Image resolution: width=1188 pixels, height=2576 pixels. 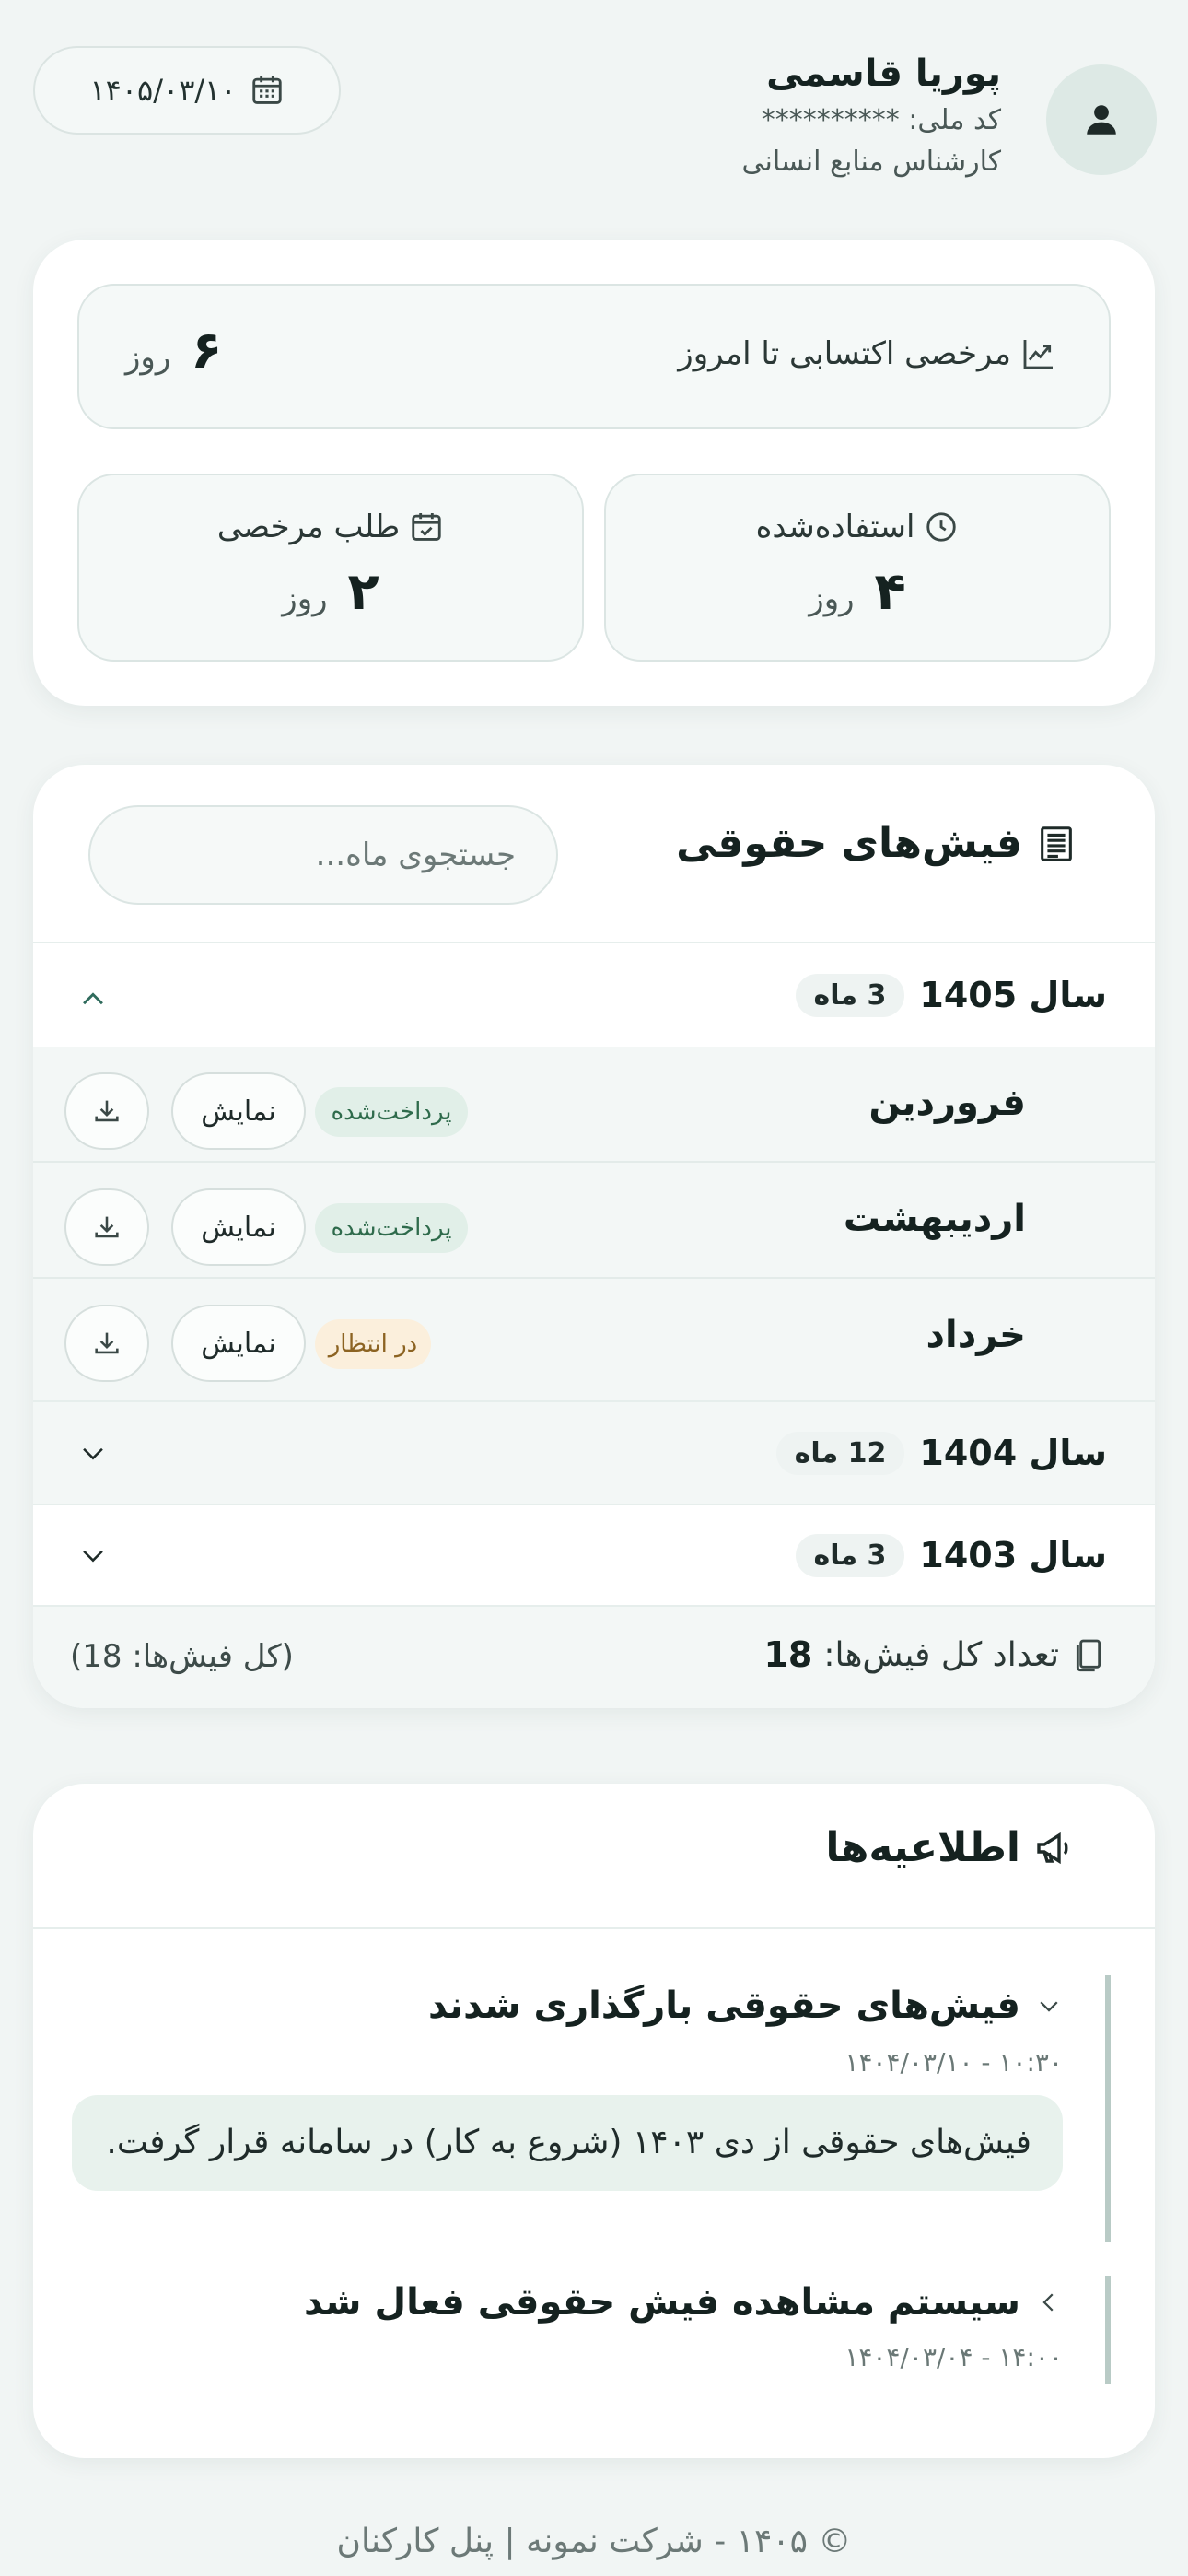 I want to click on leave-request-box: طلب مرخصی ۲ روز, so click(x=330, y=568).